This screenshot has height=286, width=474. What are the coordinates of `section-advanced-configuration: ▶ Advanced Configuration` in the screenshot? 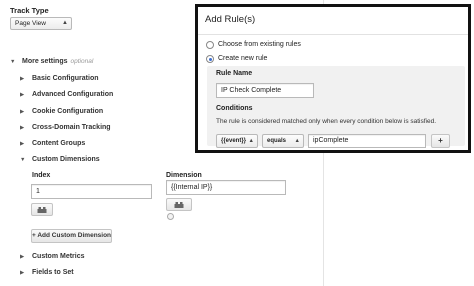 It's located at (66, 94).